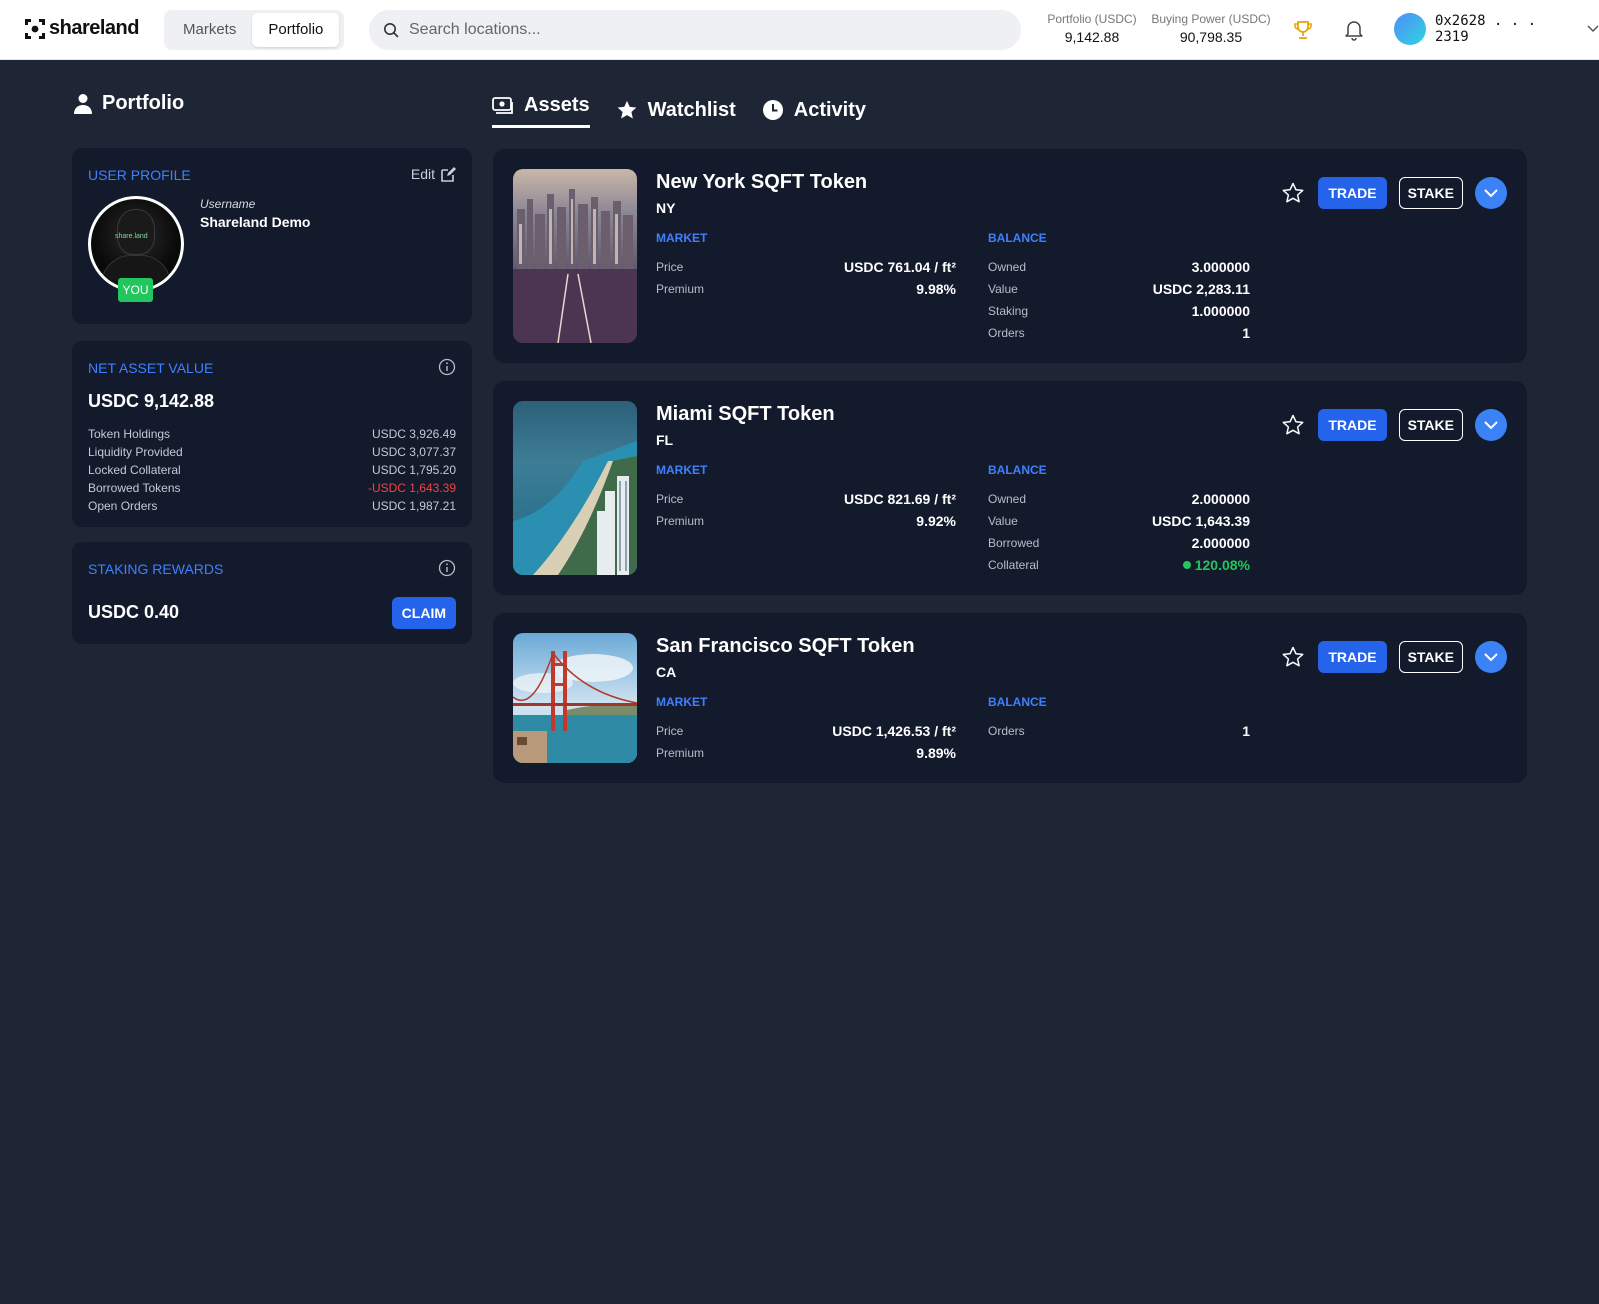  Describe the element at coordinates (1119, 731) in the screenshot. I see `balance-row: Orders 1` at that location.